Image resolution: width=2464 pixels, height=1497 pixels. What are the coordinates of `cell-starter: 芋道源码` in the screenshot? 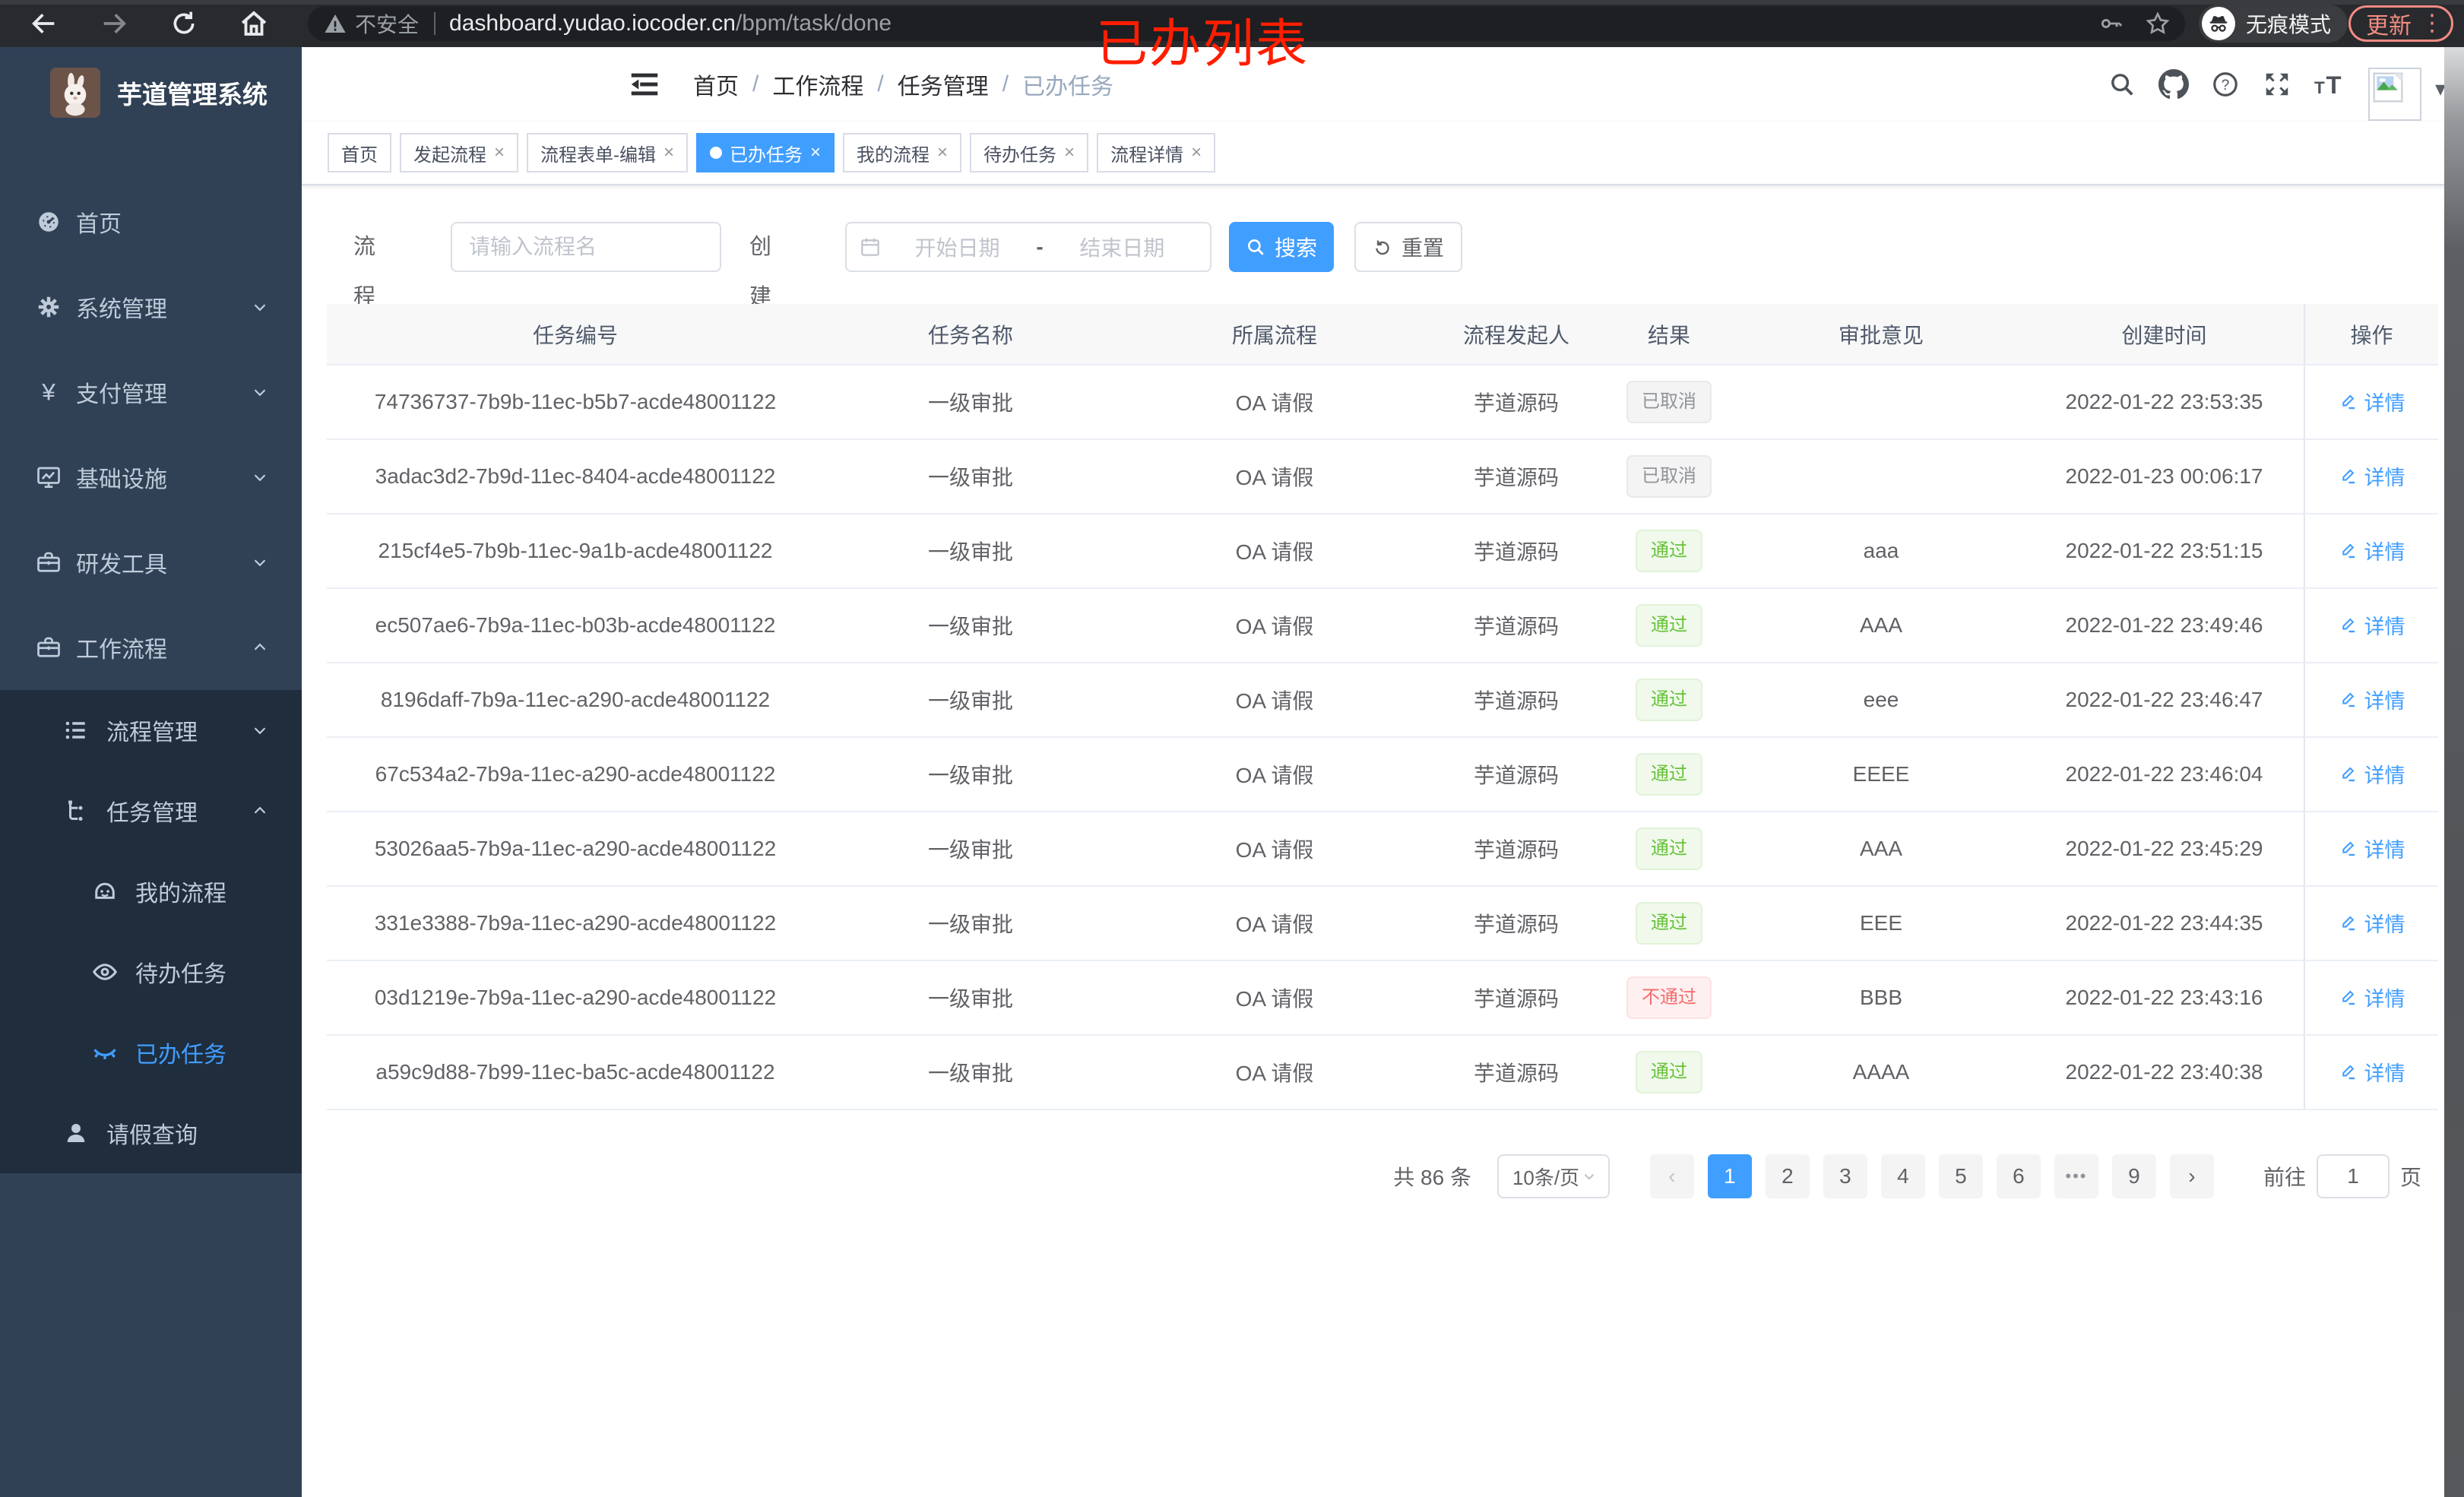 It's located at (1516, 923).